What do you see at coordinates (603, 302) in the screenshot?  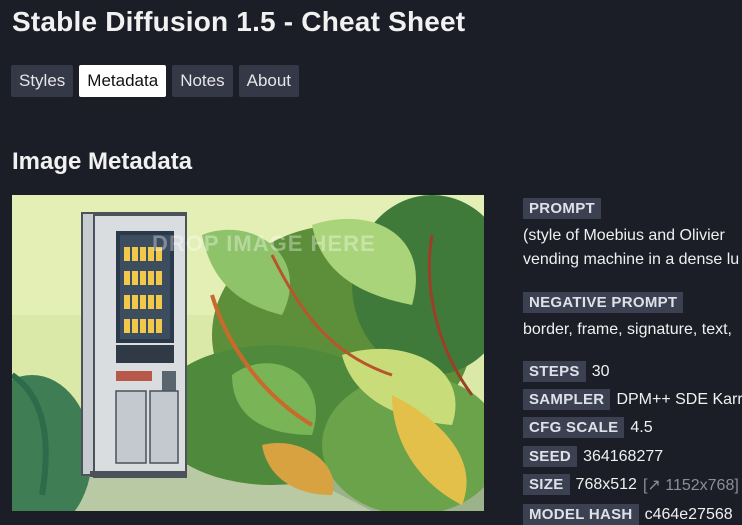 I see `negative-prompt-label: NEGATIVE PROMPT` at bounding box center [603, 302].